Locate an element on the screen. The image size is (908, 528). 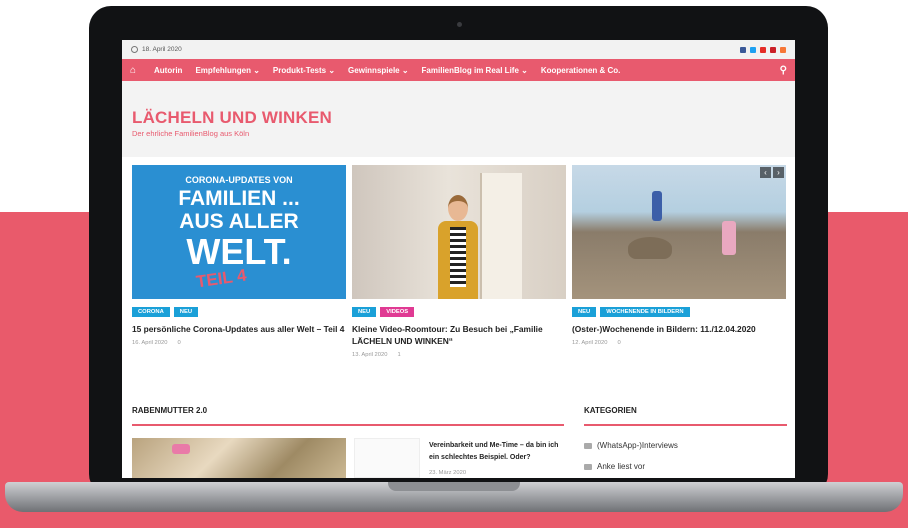
clock-icon is located at coordinates (134, 49).